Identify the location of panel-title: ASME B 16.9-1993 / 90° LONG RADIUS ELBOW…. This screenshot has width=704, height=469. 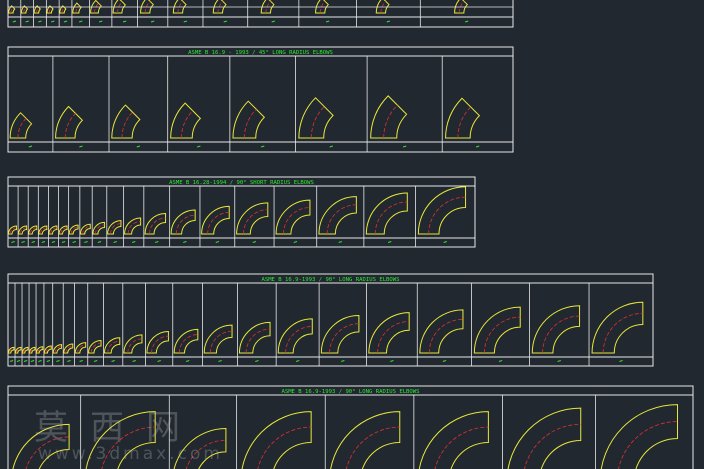
(330, 280).